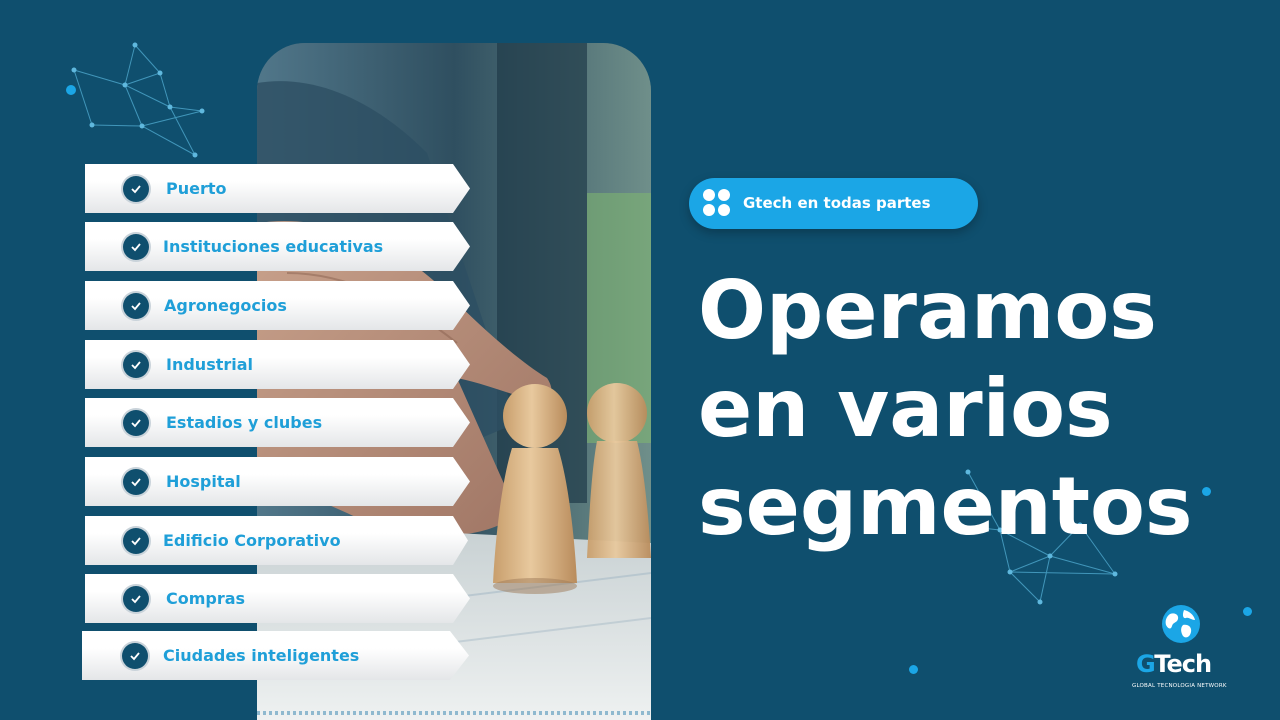 The width and height of the screenshot is (1280, 720). I want to click on segment-item-industrial: Industrial, so click(277, 364).